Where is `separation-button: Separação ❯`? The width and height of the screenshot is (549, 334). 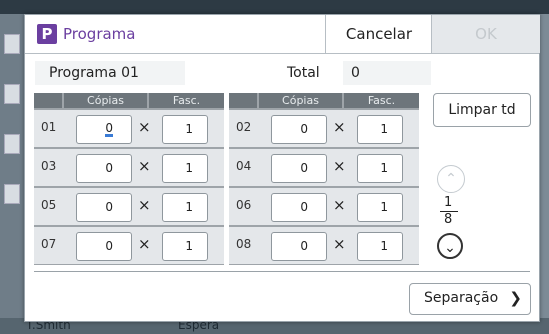 separation-button: Separação ❯ is located at coordinates (470, 299).